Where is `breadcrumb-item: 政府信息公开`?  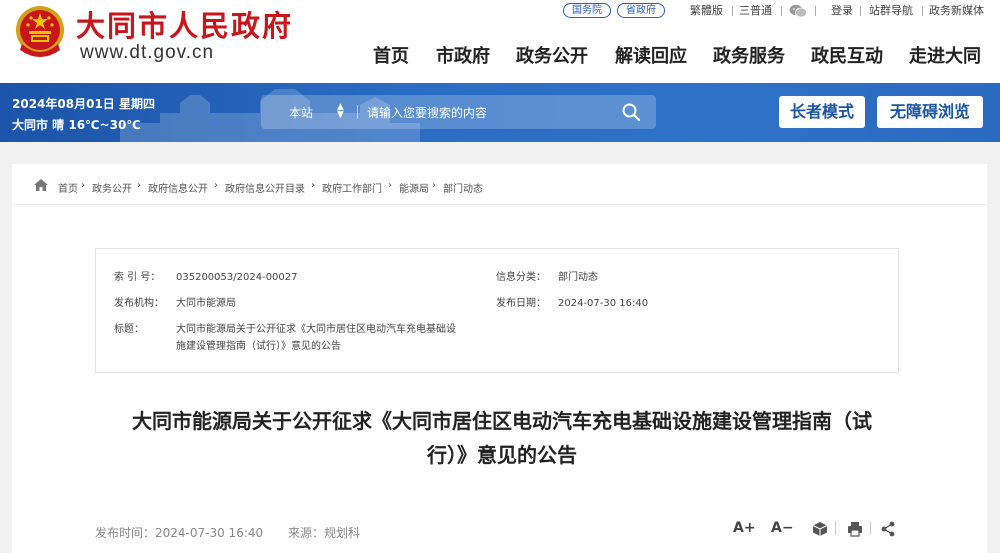
breadcrumb-item: 政府信息公开 is located at coordinates (178, 187).